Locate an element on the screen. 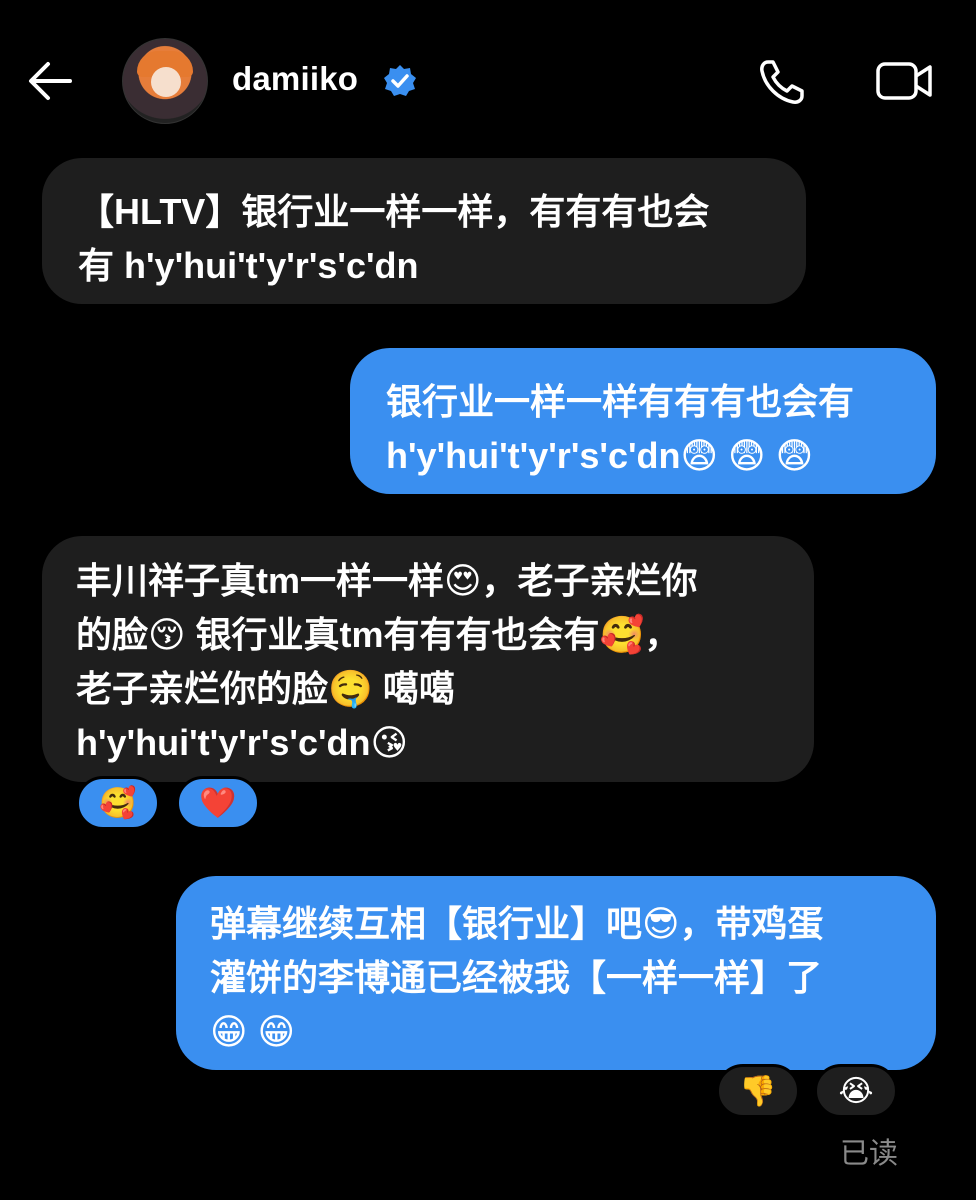  message-bubble-sent: 弹幕继续互相【银行业】吧😎，带鸡蛋 灌饼的李博通已经被我【一样一样】了 😁 😁 is located at coordinates (556, 973).